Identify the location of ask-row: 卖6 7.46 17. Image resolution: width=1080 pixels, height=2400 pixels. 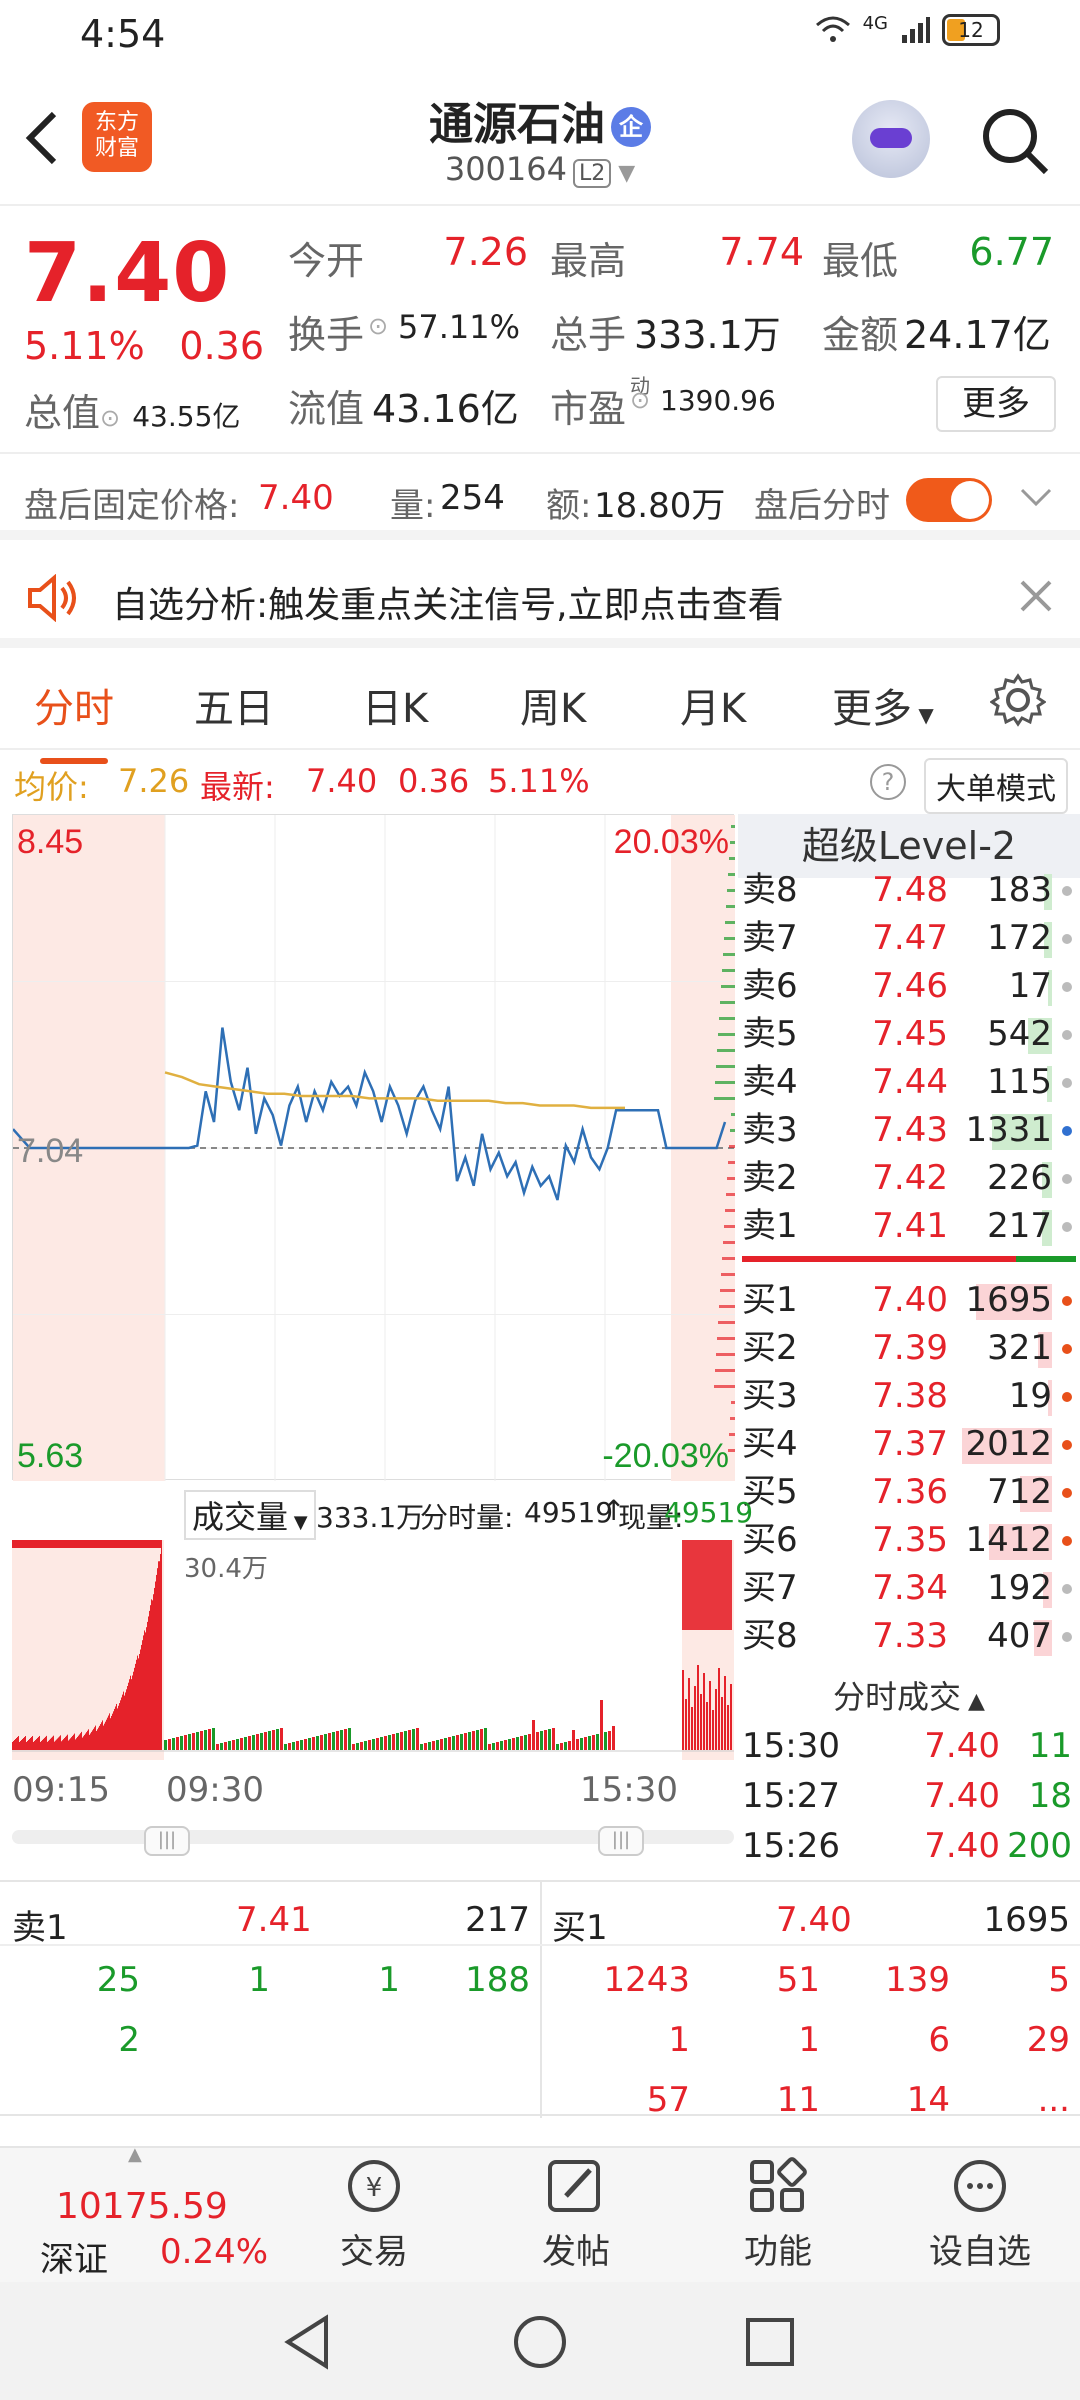
(909, 986).